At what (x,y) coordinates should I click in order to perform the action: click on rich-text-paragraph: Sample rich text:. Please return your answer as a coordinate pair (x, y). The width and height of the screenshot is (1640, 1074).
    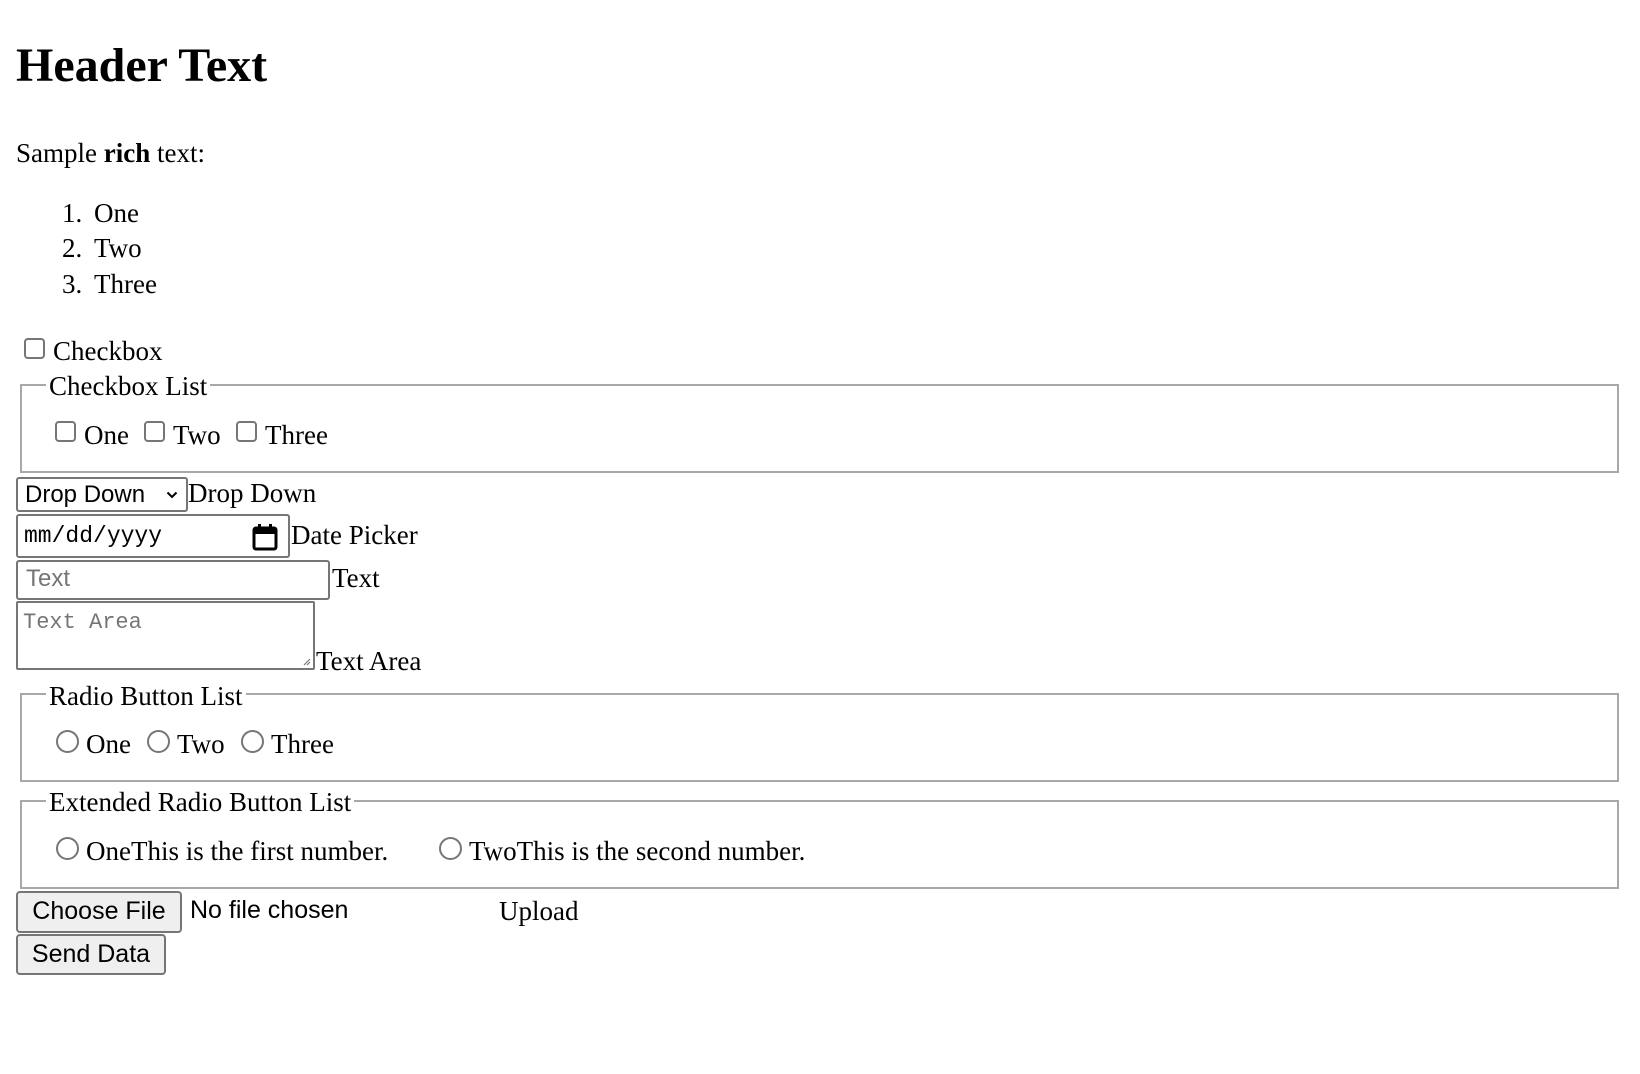
    Looking at the image, I should click on (110, 153).